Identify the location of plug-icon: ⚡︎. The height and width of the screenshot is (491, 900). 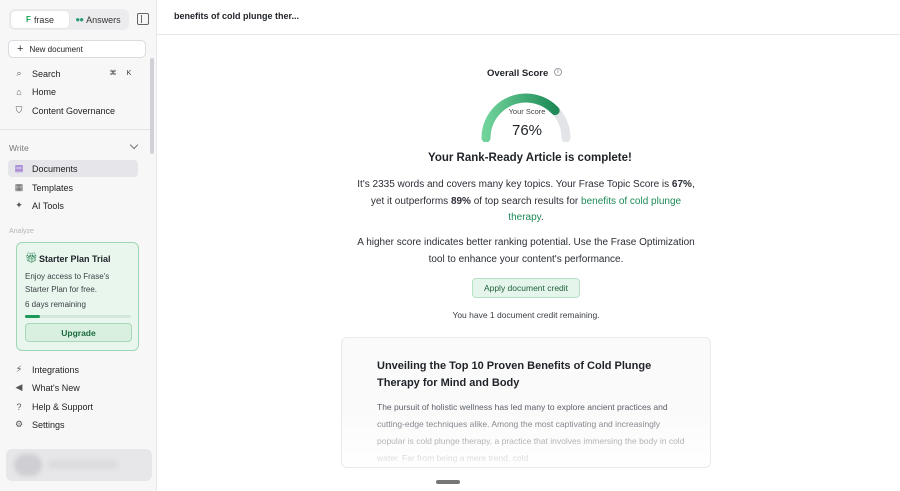
(19, 369).